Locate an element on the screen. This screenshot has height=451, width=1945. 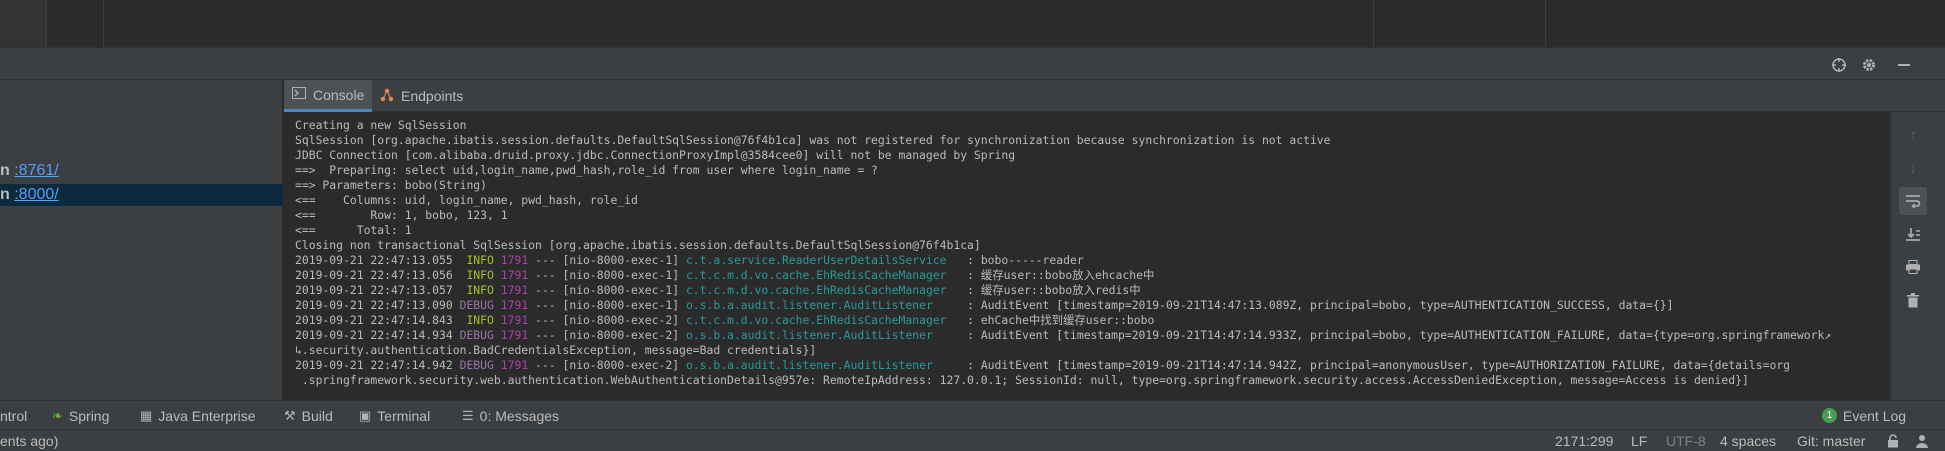
tab-console: Console is located at coordinates (328, 96).